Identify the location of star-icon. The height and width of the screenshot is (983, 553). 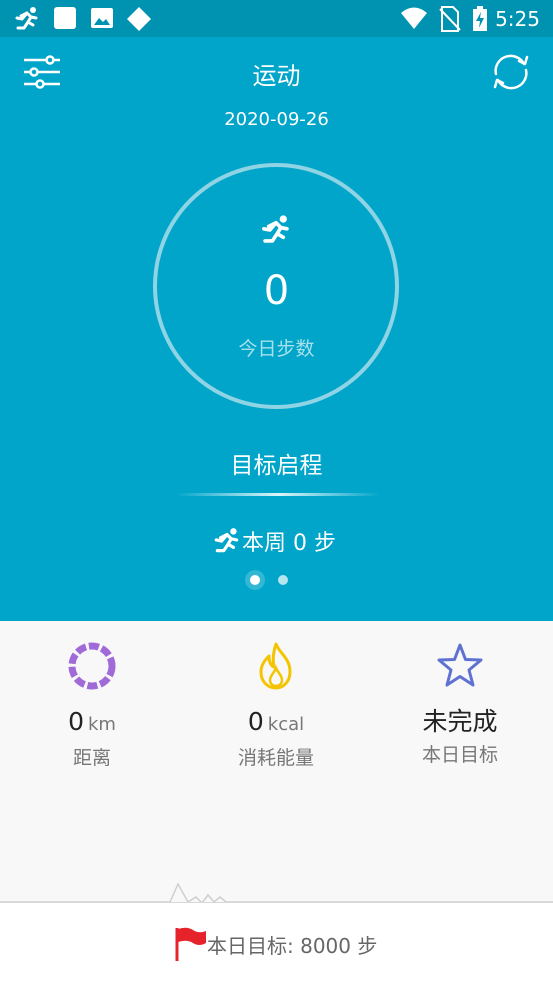
(460, 665).